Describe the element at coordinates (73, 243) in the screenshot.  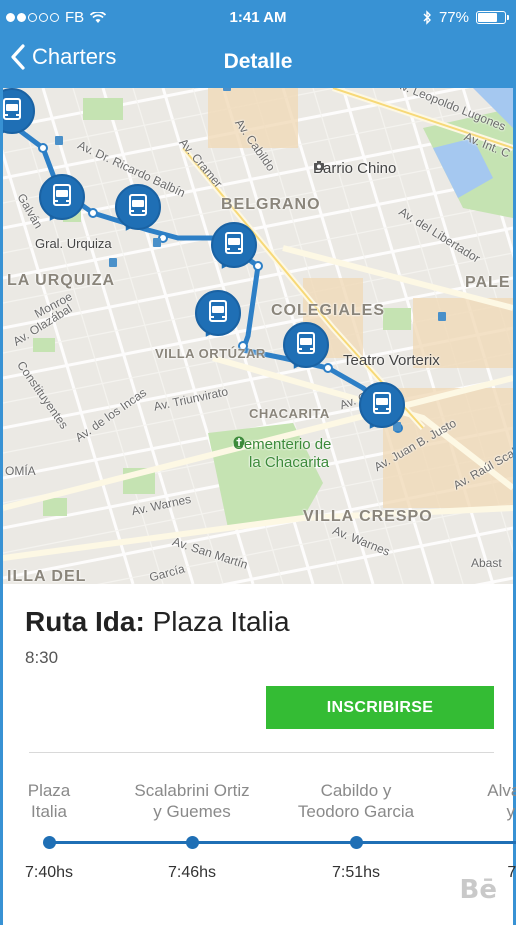
I see `map-label-gral-urquiza: Gral. Urquiza` at that location.